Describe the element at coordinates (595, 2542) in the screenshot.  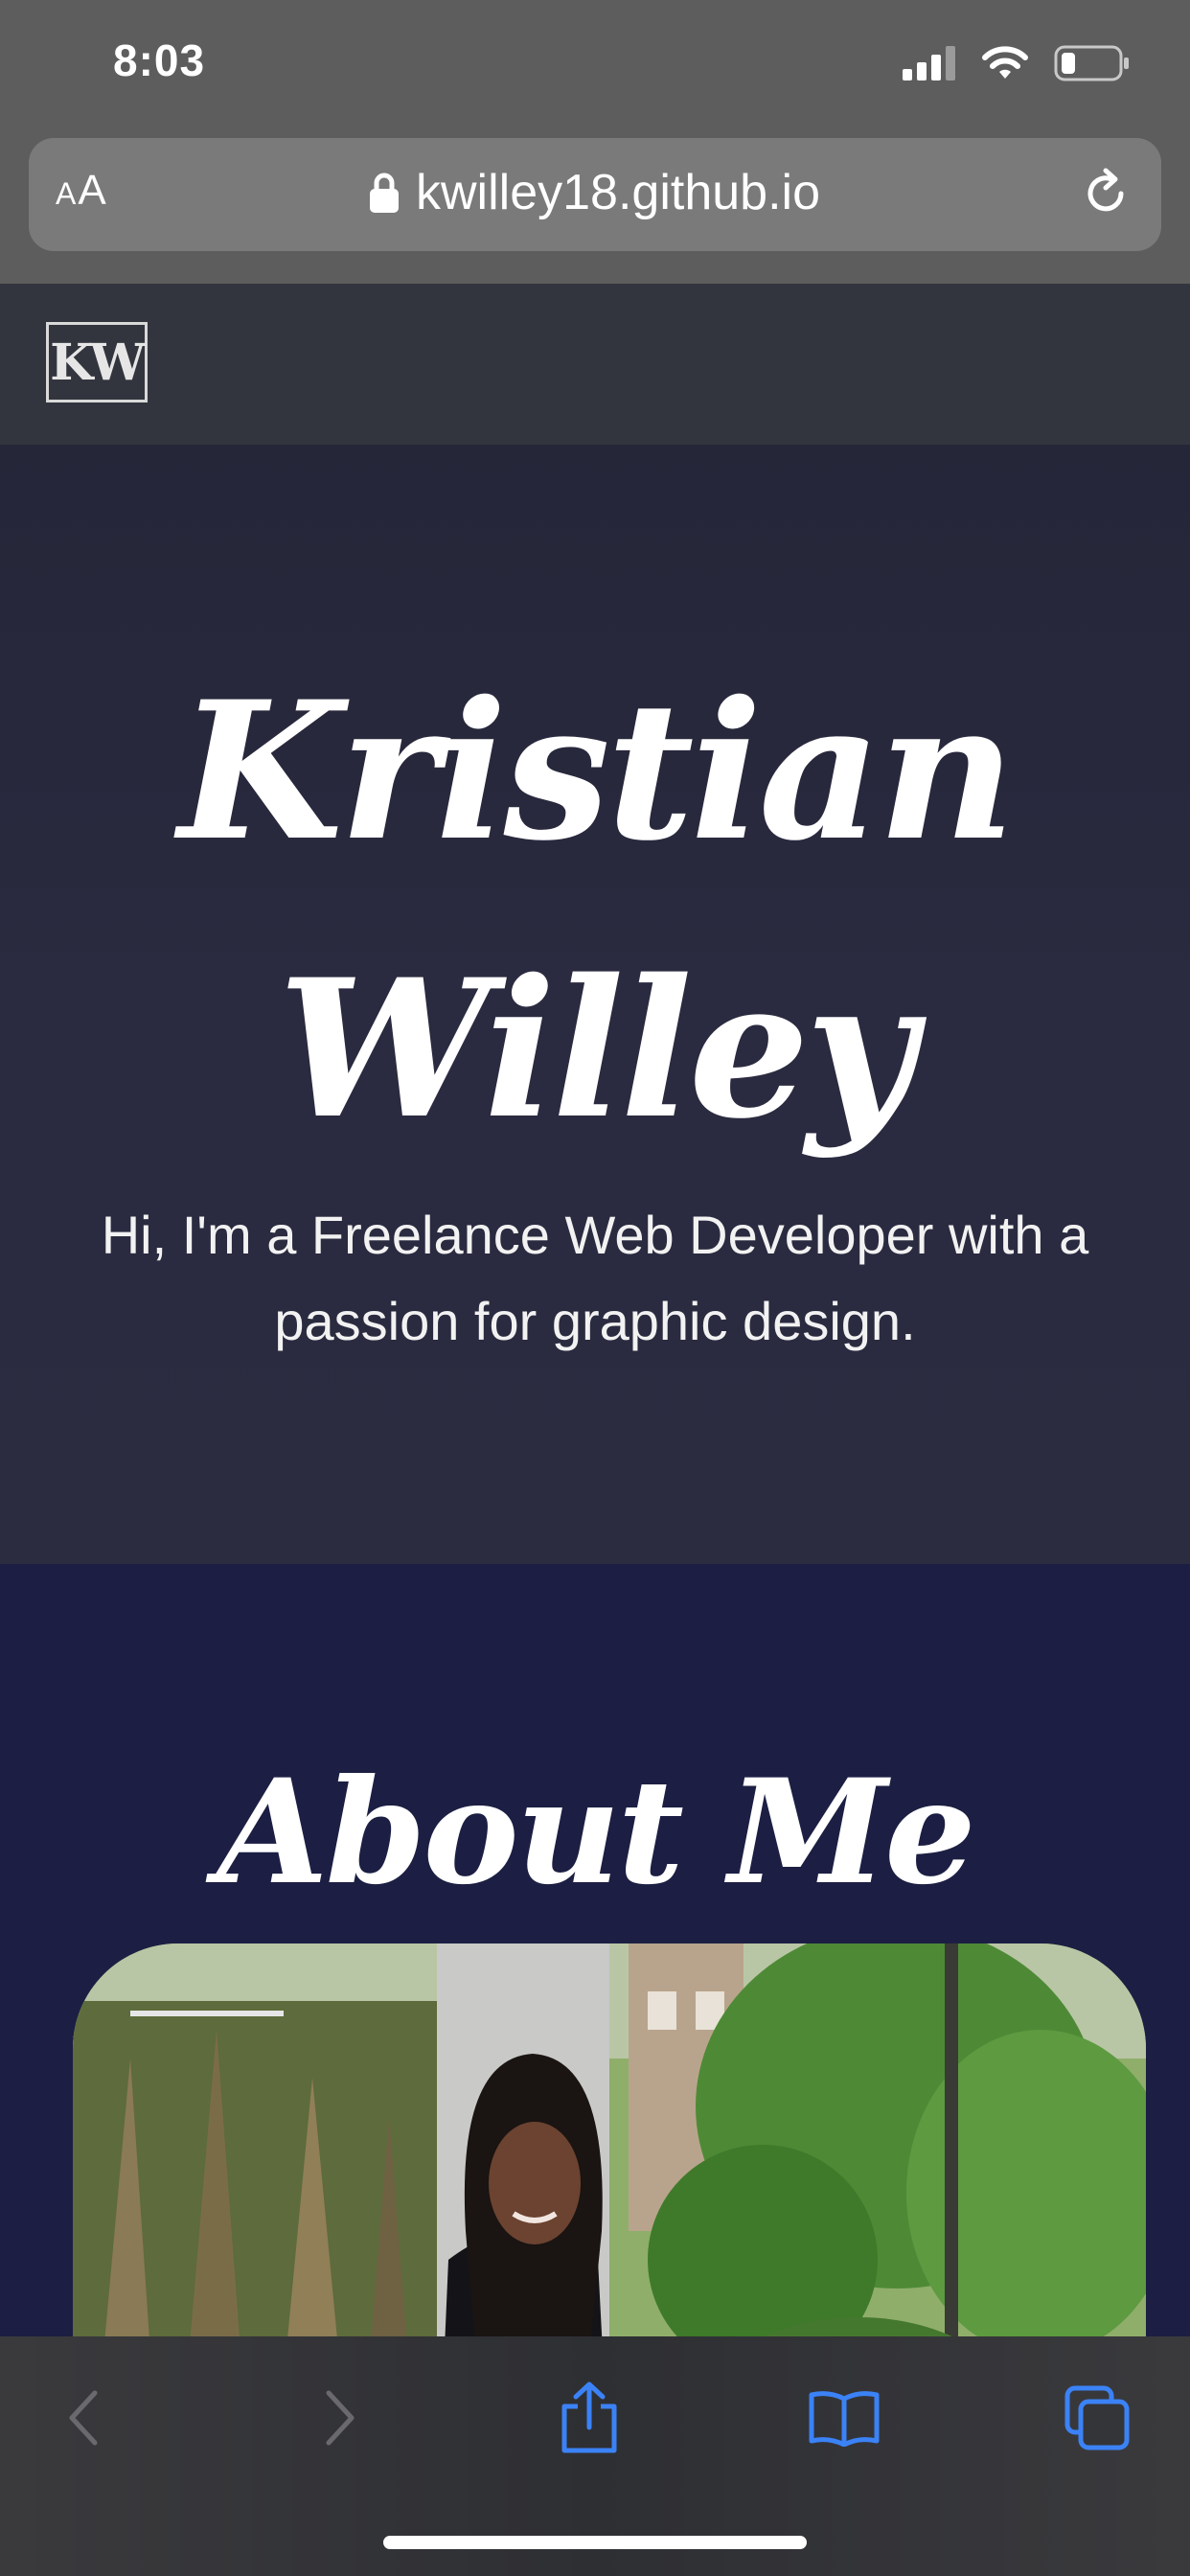
I see `home-indicator` at that location.